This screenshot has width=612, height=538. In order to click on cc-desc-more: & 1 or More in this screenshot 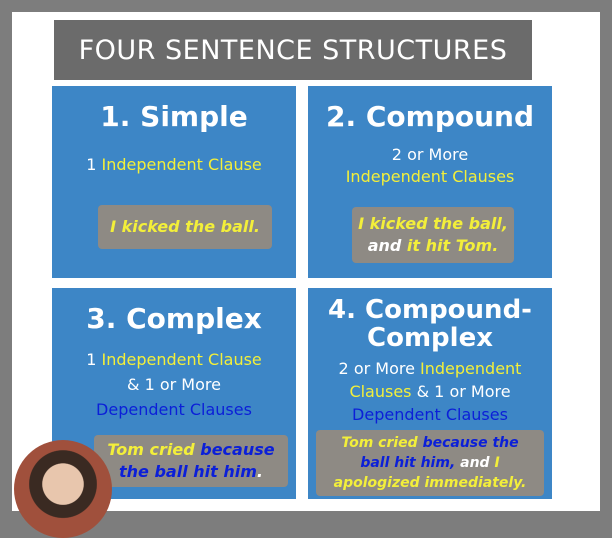, I will do `click(463, 391)`.